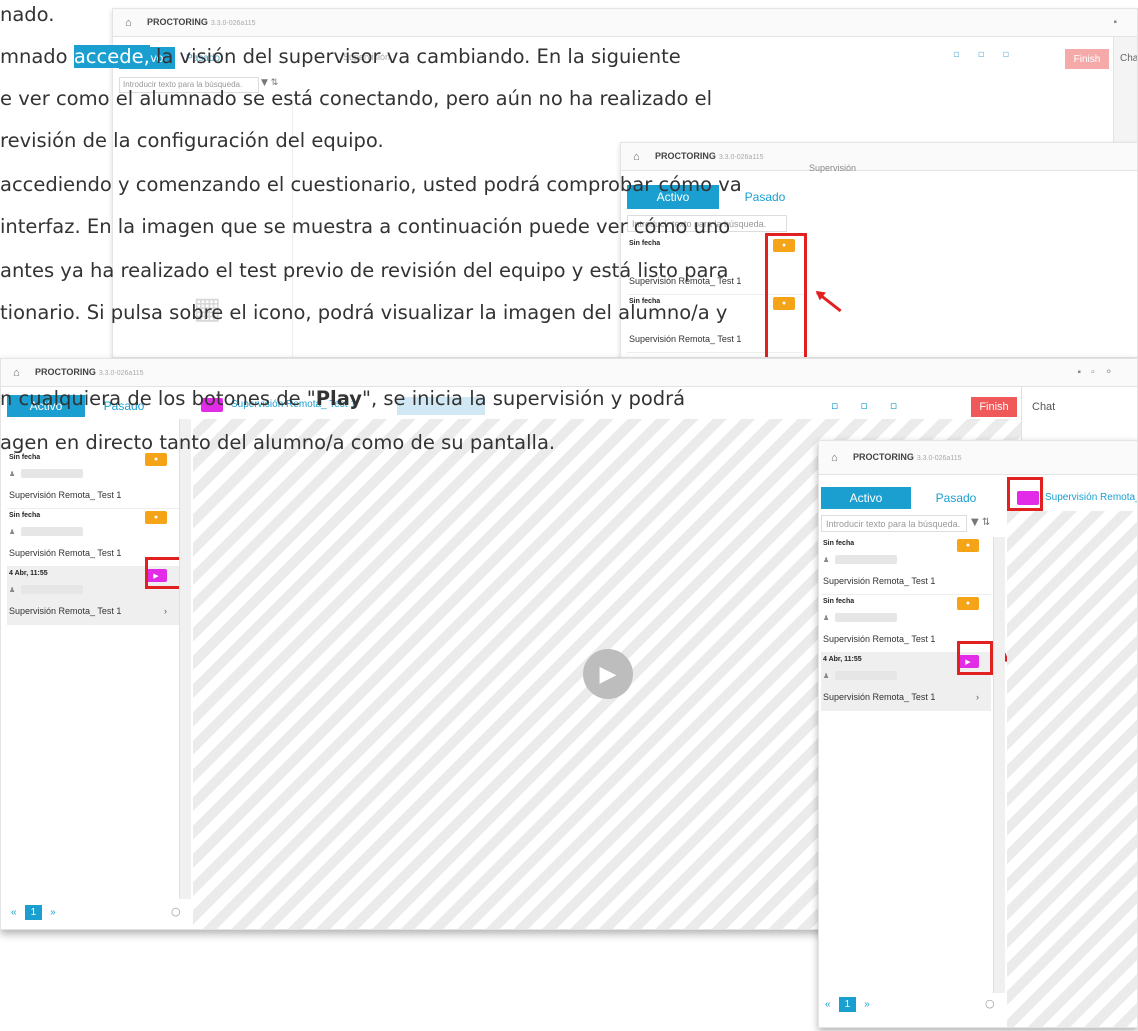 The height and width of the screenshot is (1031, 1138). Describe the element at coordinates (111, 56) in the screenshot. I see `highlighted-word: accede,` at that location.